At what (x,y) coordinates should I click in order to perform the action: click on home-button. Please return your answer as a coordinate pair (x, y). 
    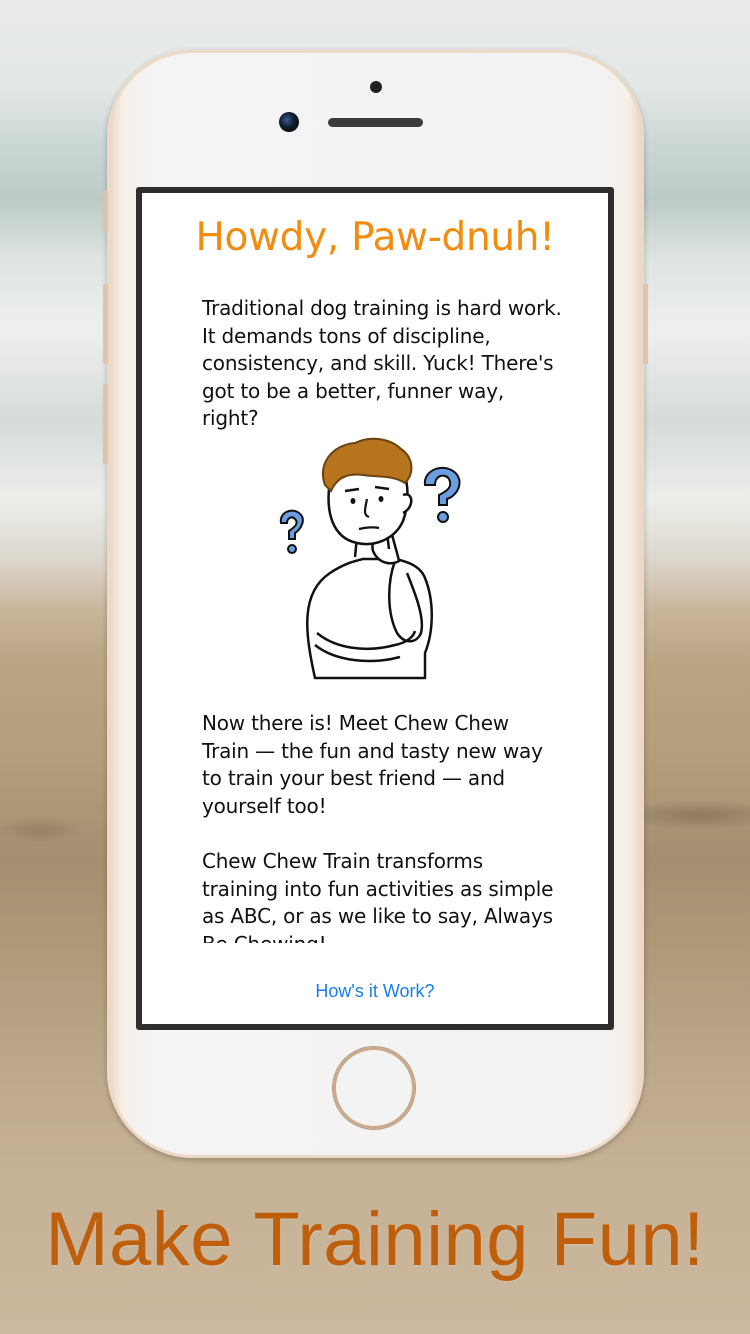
    Looking at the image, I should click on (374, 1088).